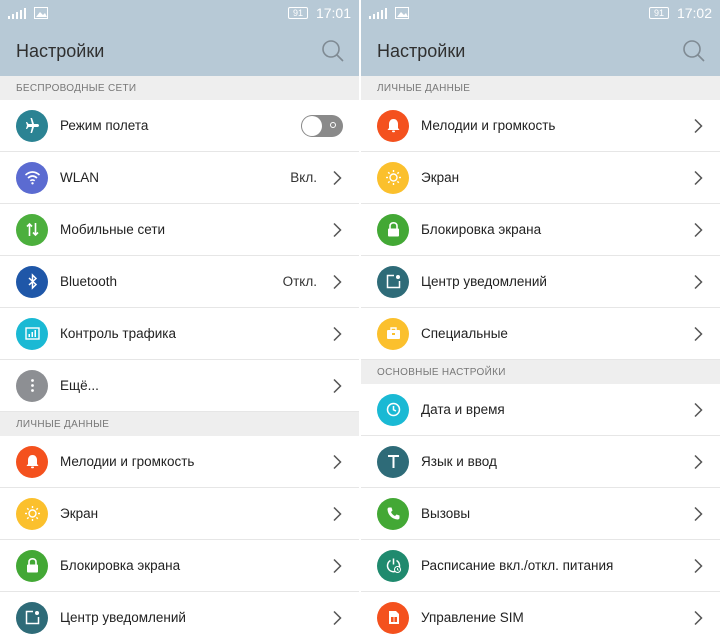 The height and width of the screenshot is (640, 720). Describe the element at coordinates (113, 229) in the screenshot. I see `settings-item-label: Мобильные сети` at that location.